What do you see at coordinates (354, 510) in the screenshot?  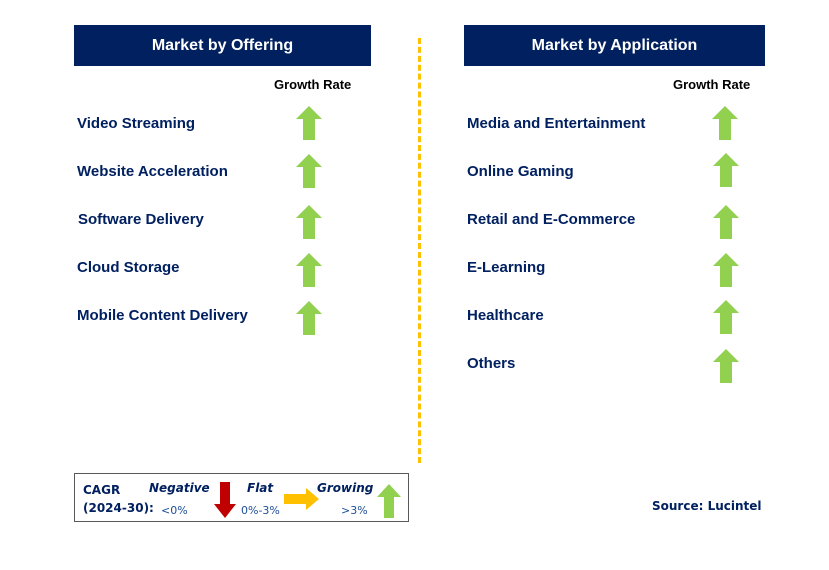 I see `legend-growing-range: >3%` at bounding box center [354, 510].